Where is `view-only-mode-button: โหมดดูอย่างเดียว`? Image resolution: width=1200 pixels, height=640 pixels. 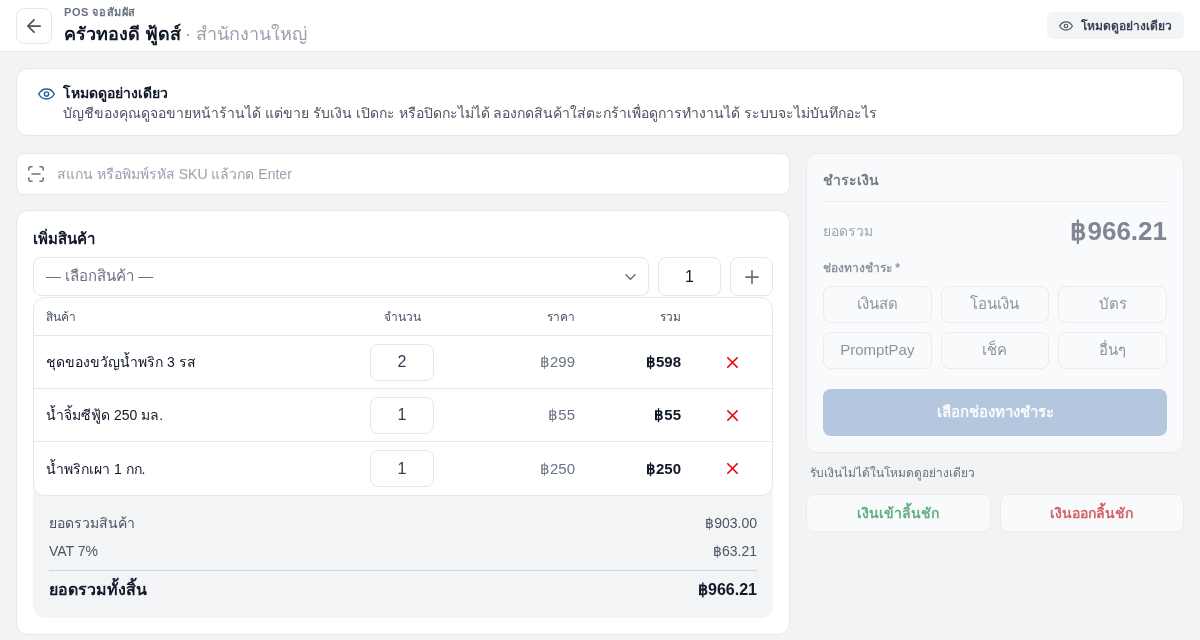
view-only-mode-button: โหมดดูอย่างเดียว is located at coordinates (1115, 25).